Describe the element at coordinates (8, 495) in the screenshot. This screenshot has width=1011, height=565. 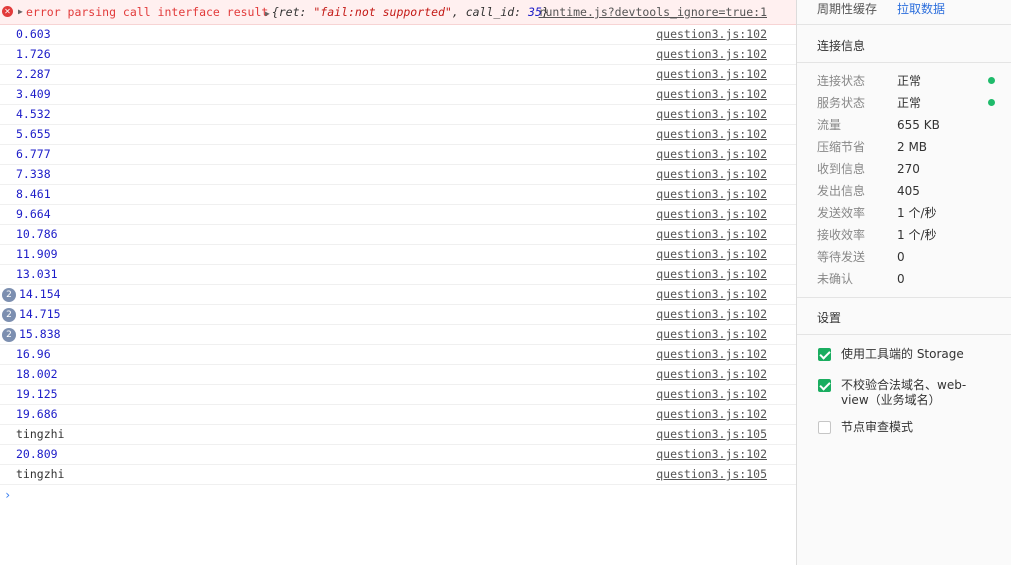
I see `prompt-chevron-icon: ›` at that location.